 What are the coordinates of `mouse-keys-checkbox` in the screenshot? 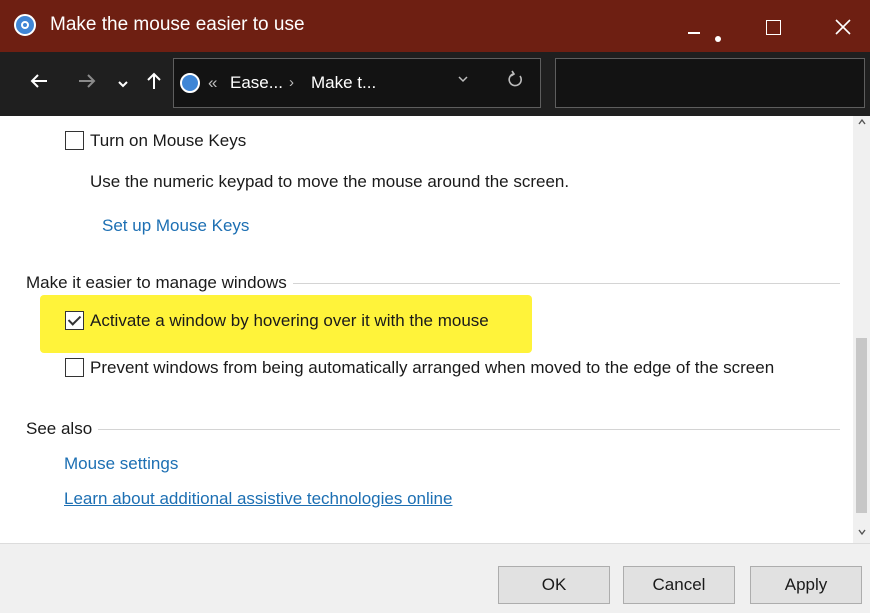 It's located at (74, 140).